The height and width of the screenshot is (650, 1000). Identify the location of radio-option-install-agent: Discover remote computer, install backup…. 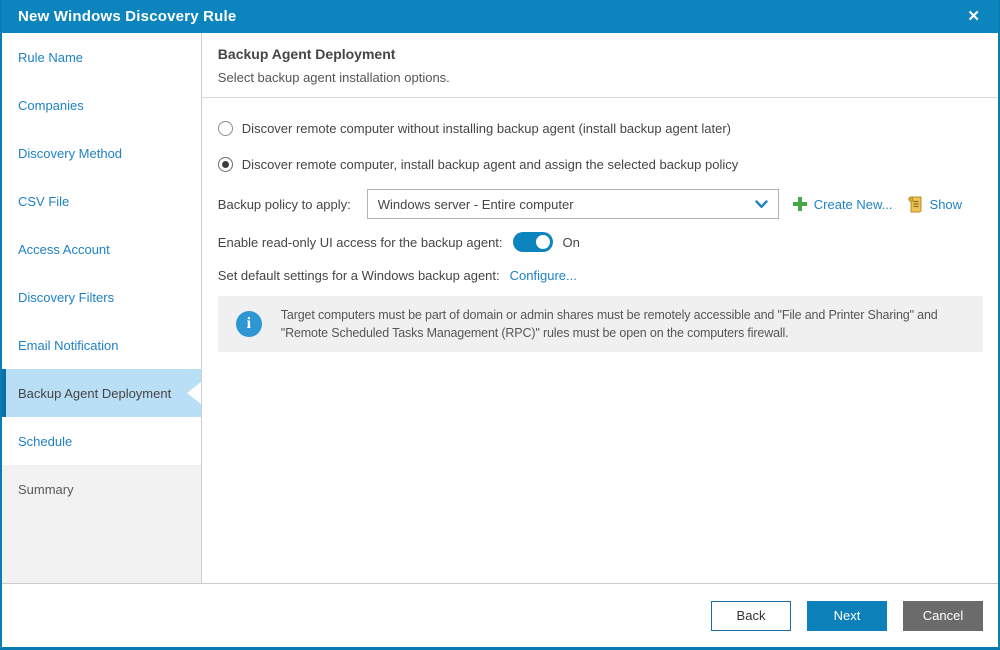
(600, 164).